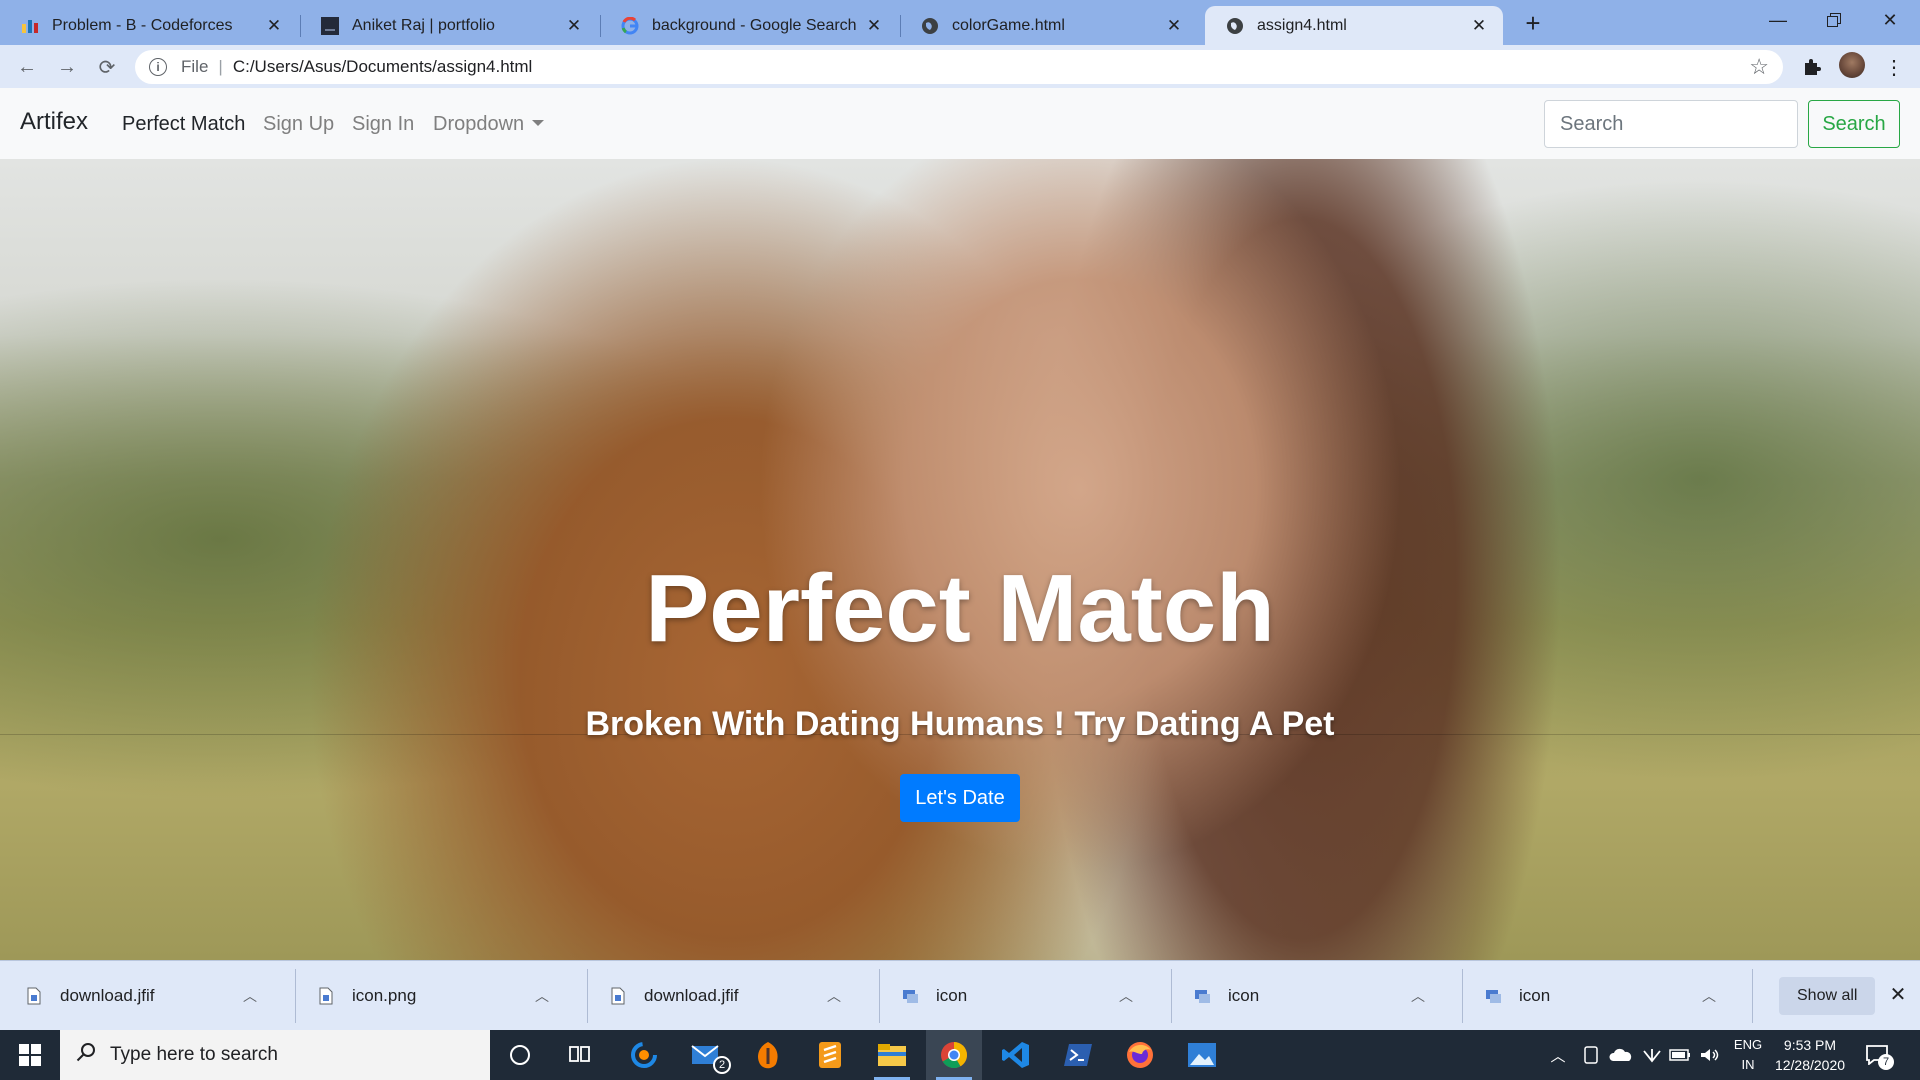 The image size is (1920, 1080). What do you see at coordinates (423, 25) in the screenshot?
I see `tab-title: Aniket Raj | portfolio` at bounding box center [423, 25].